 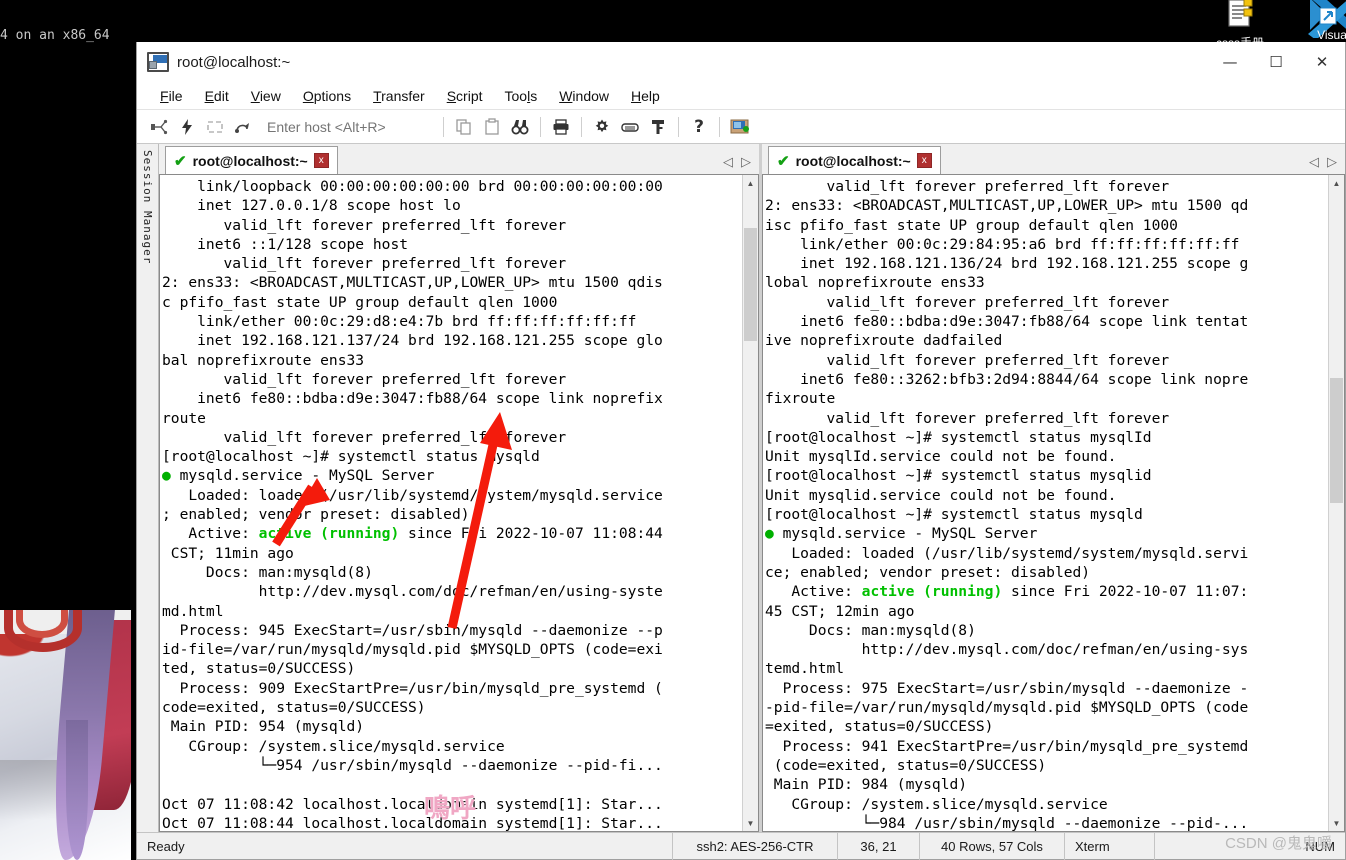 What do you see at coordinates (399, 96) in the screenshot?
I see `menu-transfer: Transfer` at bounding box center [399, 96].